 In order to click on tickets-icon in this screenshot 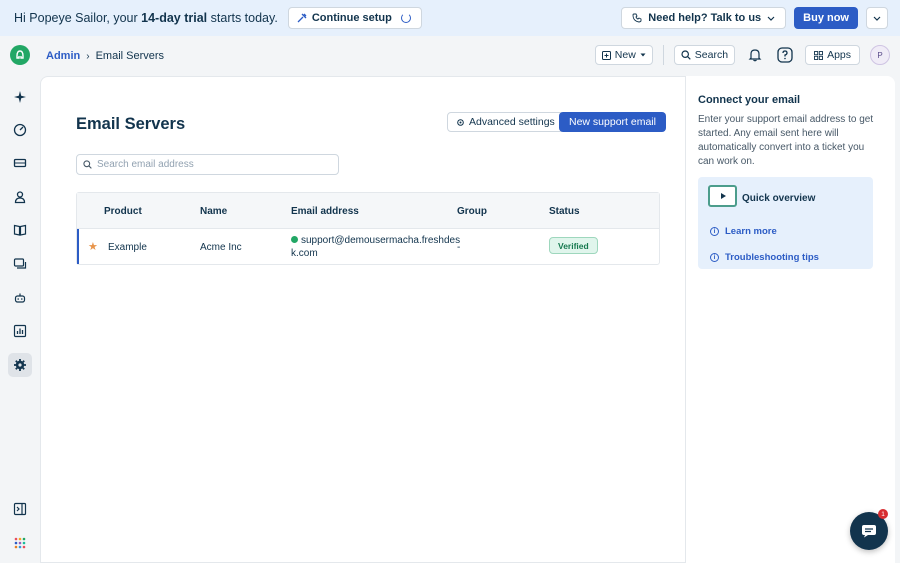, I will do `click(20, 163)`.